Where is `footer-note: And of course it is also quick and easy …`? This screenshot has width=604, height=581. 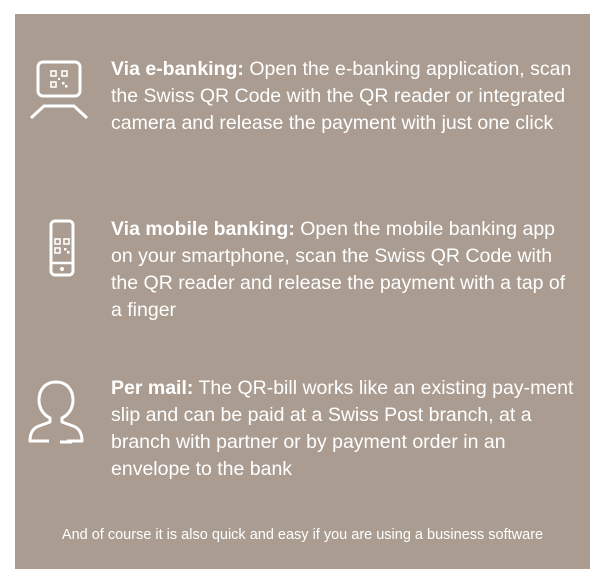
footer-note: And of course it is also quick and easy … is located at coordinates (302, 535).